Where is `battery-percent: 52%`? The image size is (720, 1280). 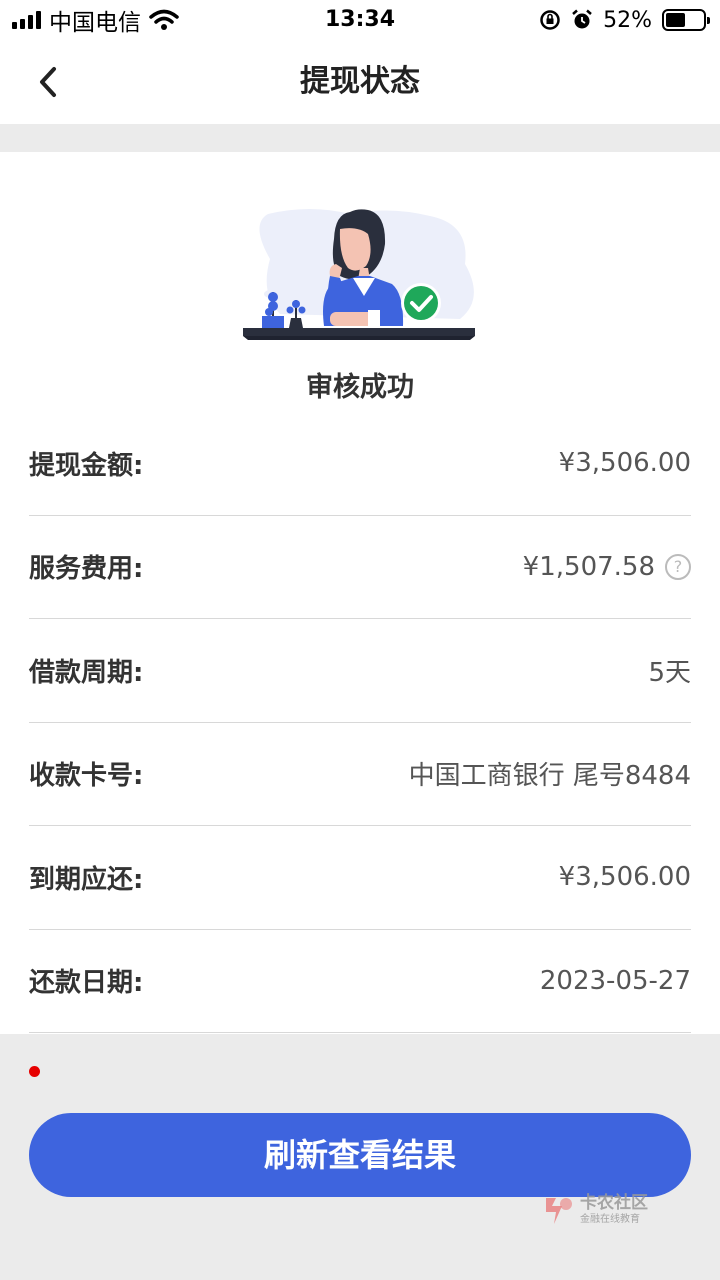 battery-percent: 52% is located at coordinates (627, 20).